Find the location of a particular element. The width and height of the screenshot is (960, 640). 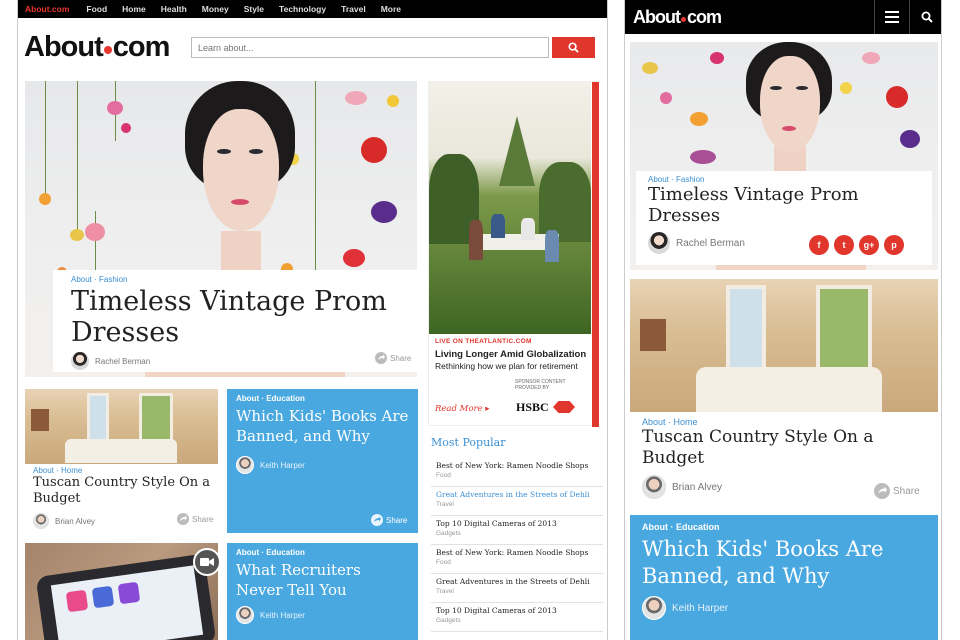

magnifier-icon is located at coordinates (927, 17).